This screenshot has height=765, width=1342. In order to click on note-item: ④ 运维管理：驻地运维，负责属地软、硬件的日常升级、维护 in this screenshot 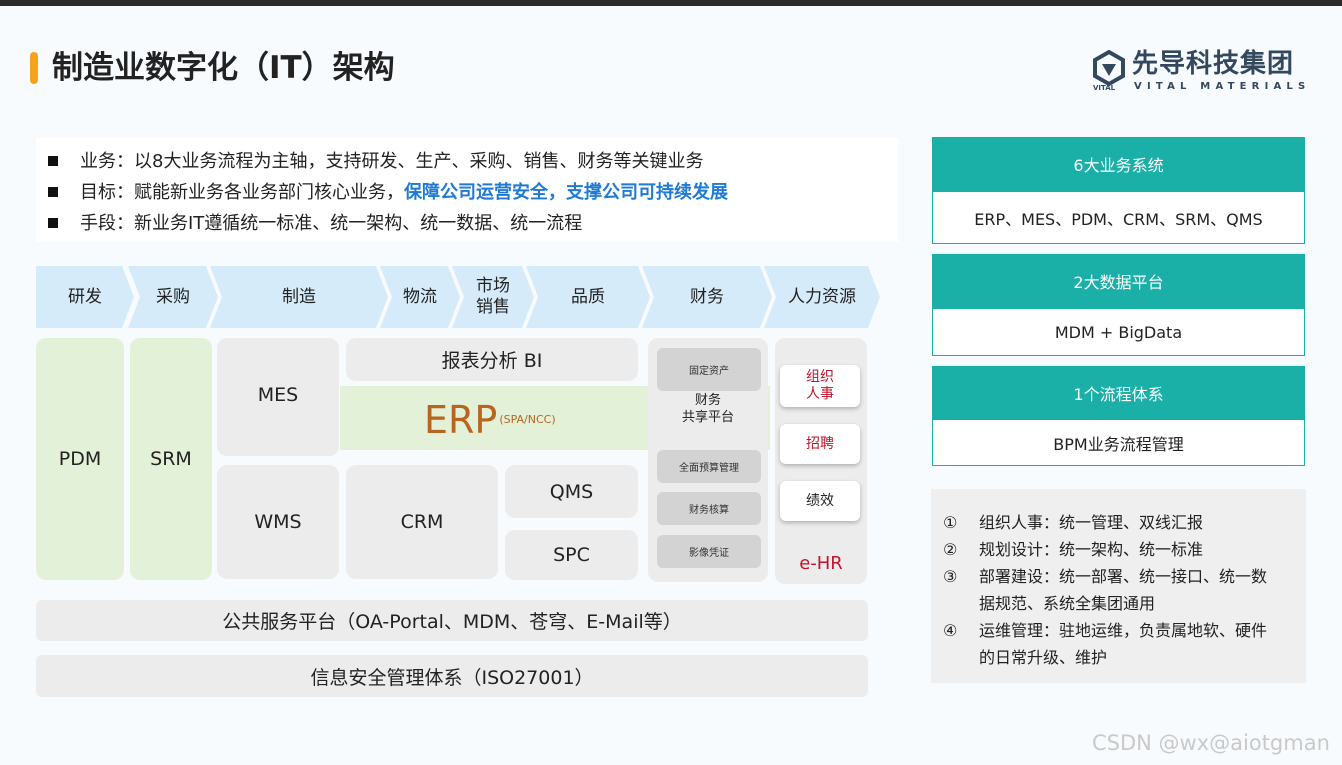, I will do `click(1105, 644)`.